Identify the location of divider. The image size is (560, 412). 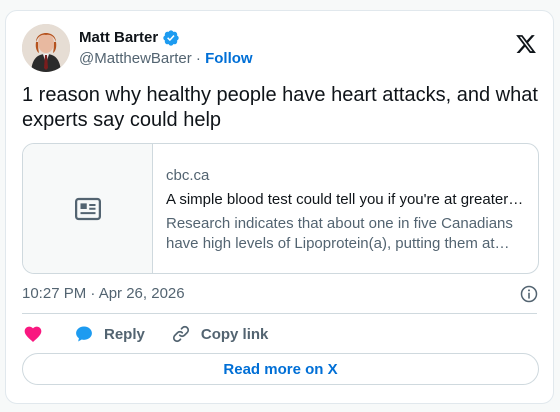
(279, 313).